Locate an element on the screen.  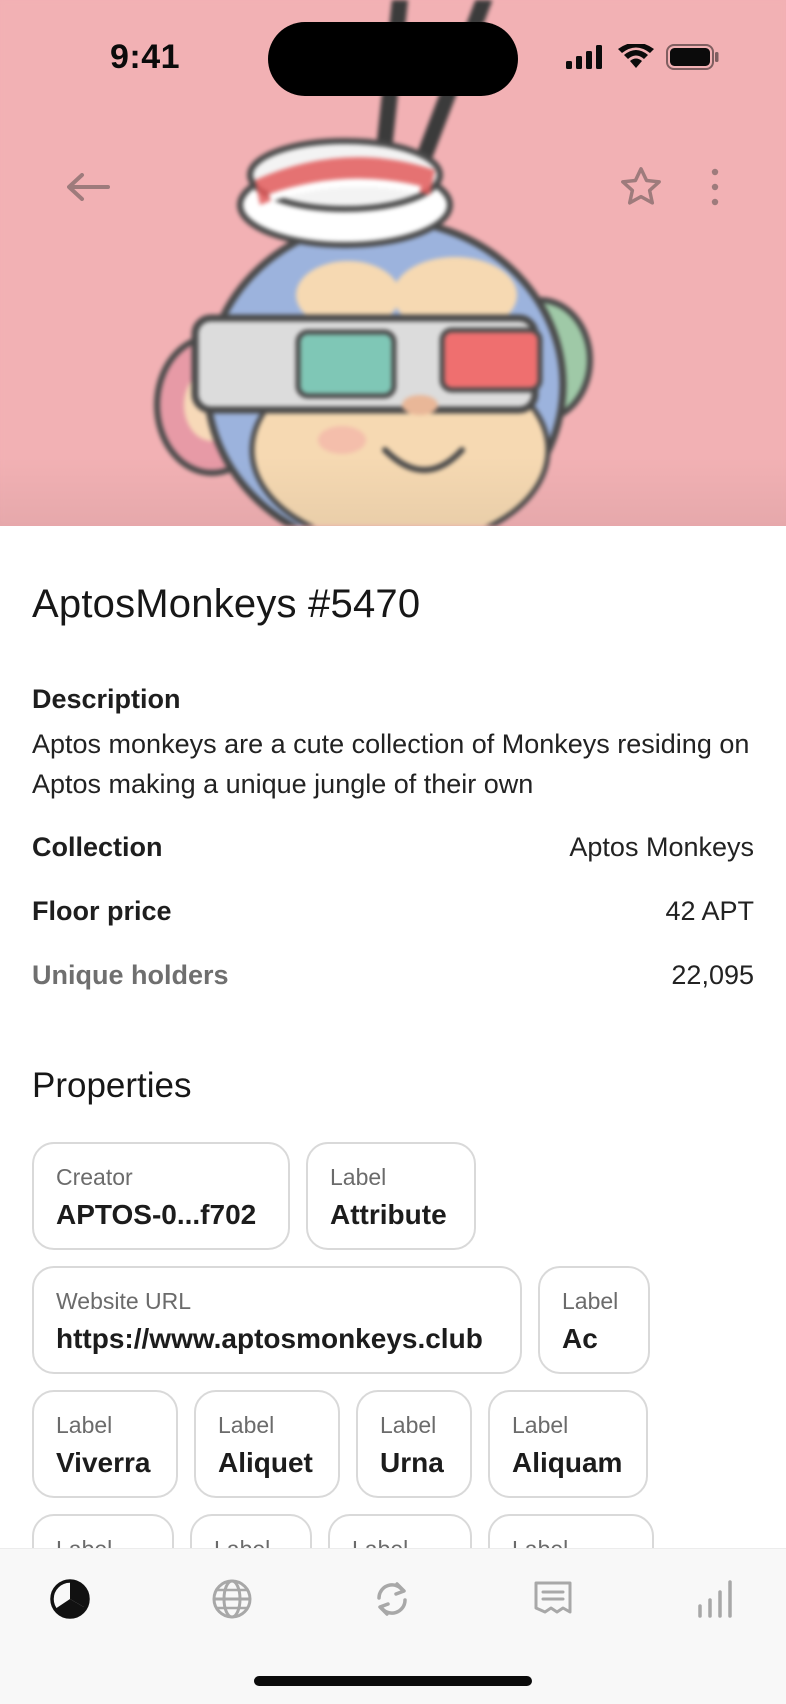
property-value: Attribute is located at coordinates (388, 1214).